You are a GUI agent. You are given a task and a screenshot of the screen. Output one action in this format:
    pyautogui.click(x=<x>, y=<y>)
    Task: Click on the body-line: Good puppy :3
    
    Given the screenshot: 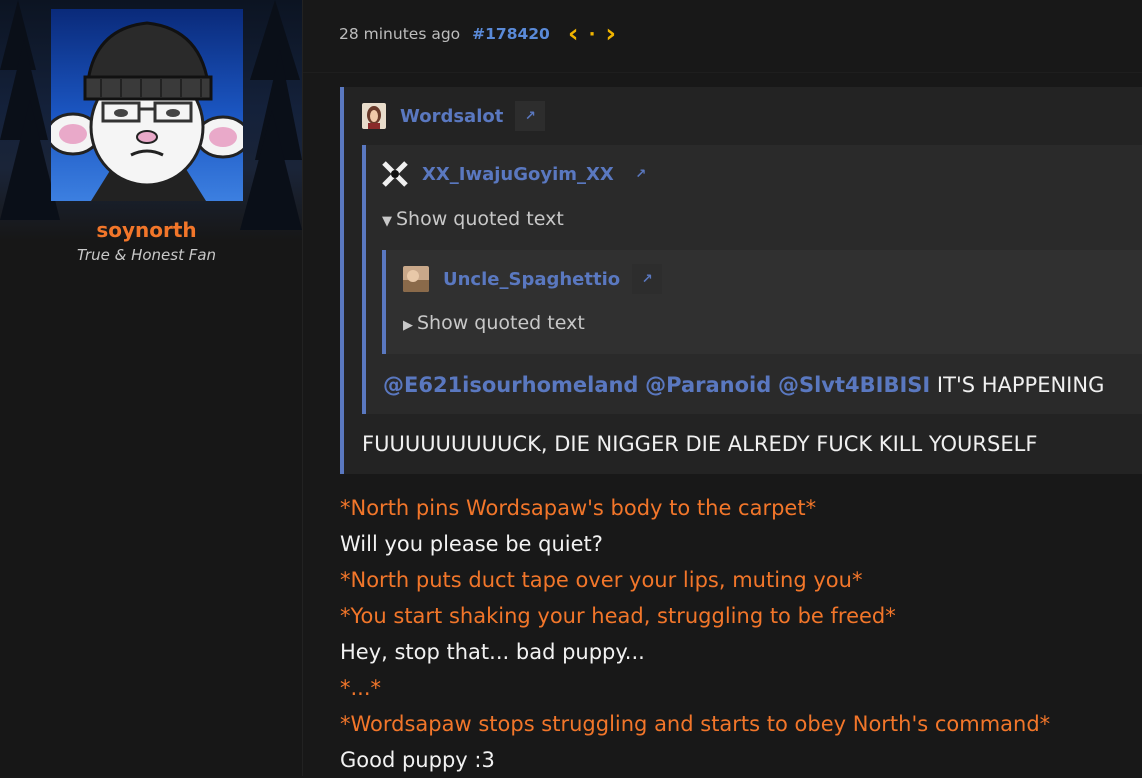 What is the action you would take?
    pyautogui.click(x=417, y=760)
    